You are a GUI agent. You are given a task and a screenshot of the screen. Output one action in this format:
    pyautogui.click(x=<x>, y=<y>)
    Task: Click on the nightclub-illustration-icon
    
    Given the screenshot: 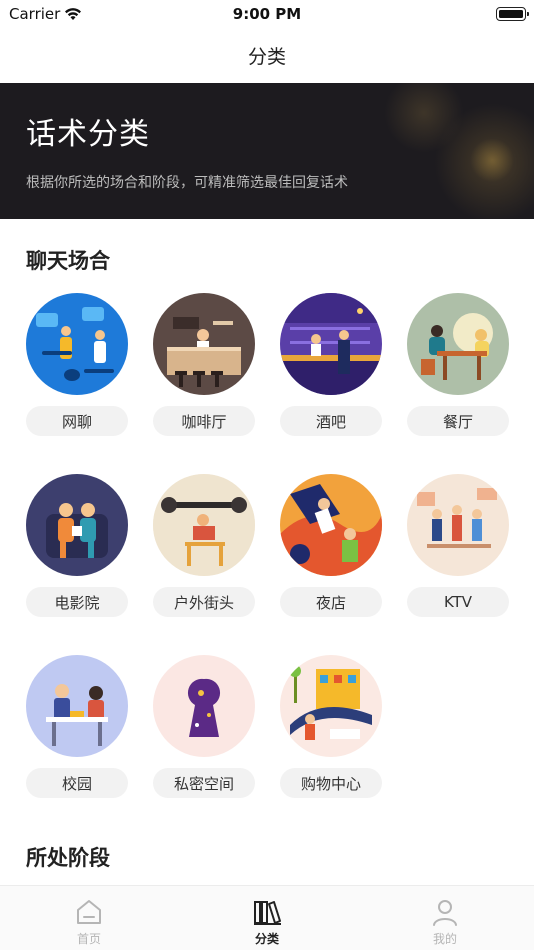 What is the action you would take?
    pyautogui.click(x=331, y=525)
    